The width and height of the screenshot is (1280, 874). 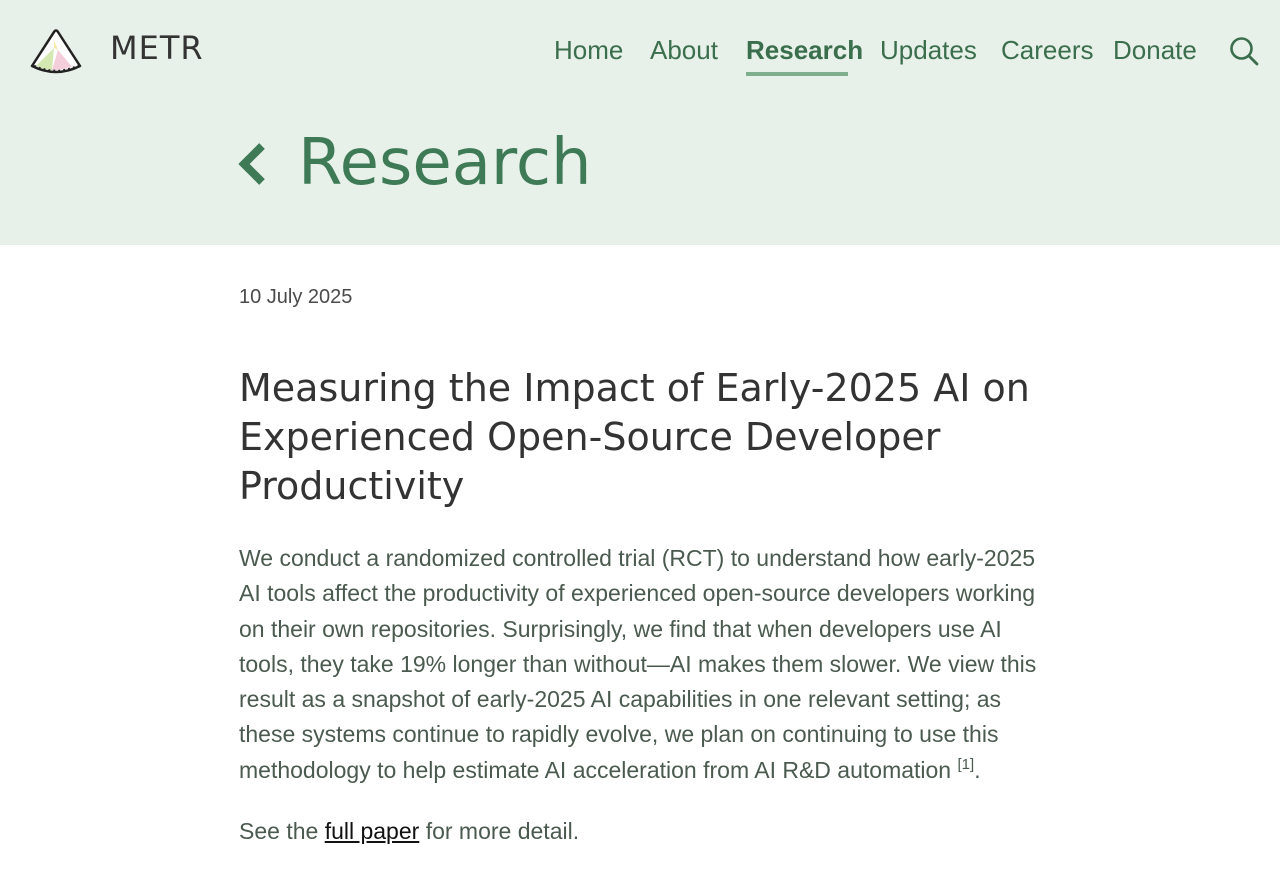 I want to click on metr-logo-icon, so click(x=56, y=50).